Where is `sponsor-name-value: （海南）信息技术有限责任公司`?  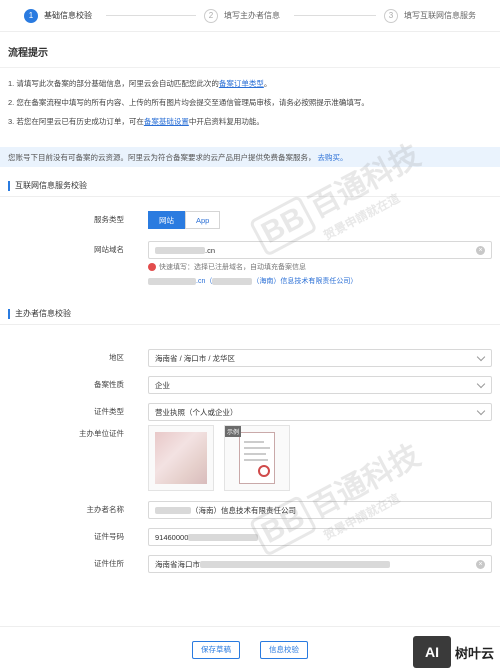
sponsor-name-value: （海南）信息技术有限责任公司 is located at coordinates (243, 510).